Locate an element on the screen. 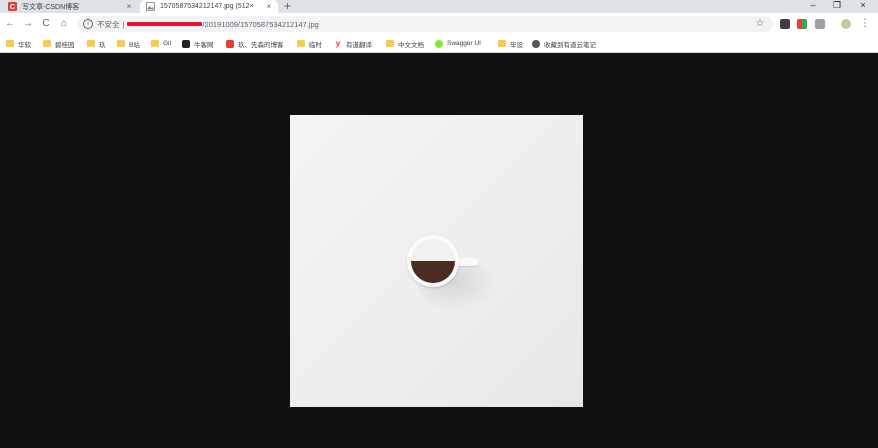 Image resolution: width=878 pixels, height=448 pixels. bookmark-item: B站 is located at coordinates (128, 44).